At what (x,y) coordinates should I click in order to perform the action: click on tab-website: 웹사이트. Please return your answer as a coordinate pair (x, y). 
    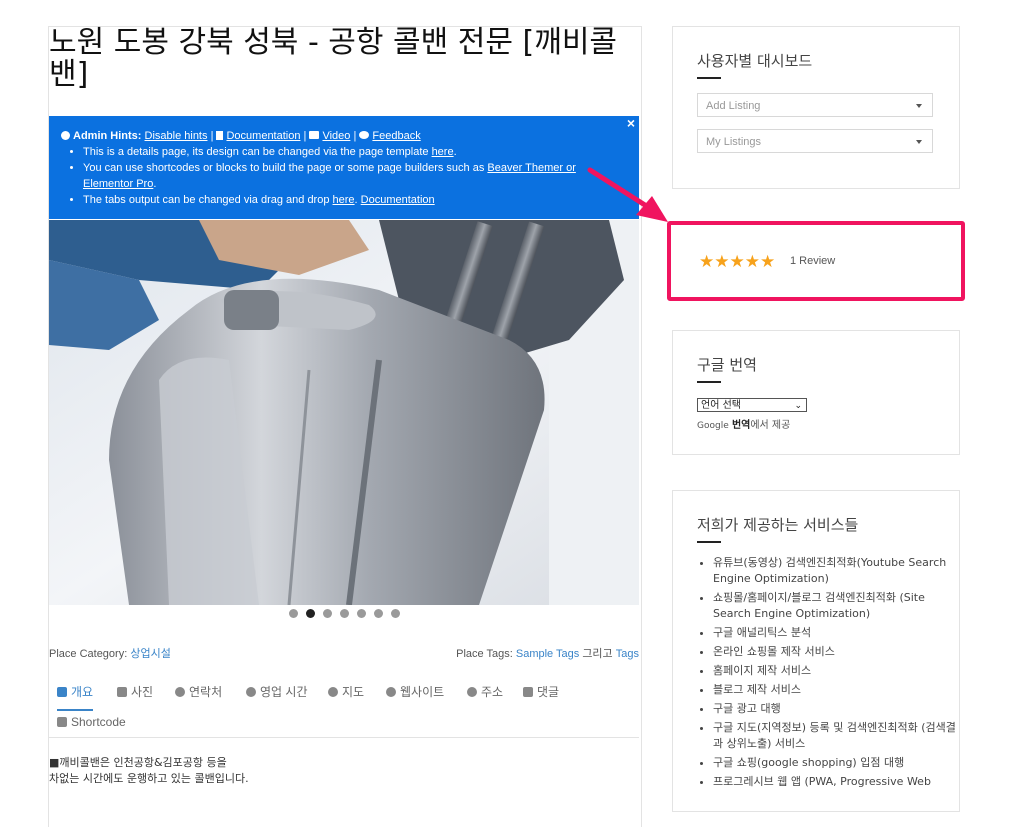
    Looking at the image, I should click on (415, 696).